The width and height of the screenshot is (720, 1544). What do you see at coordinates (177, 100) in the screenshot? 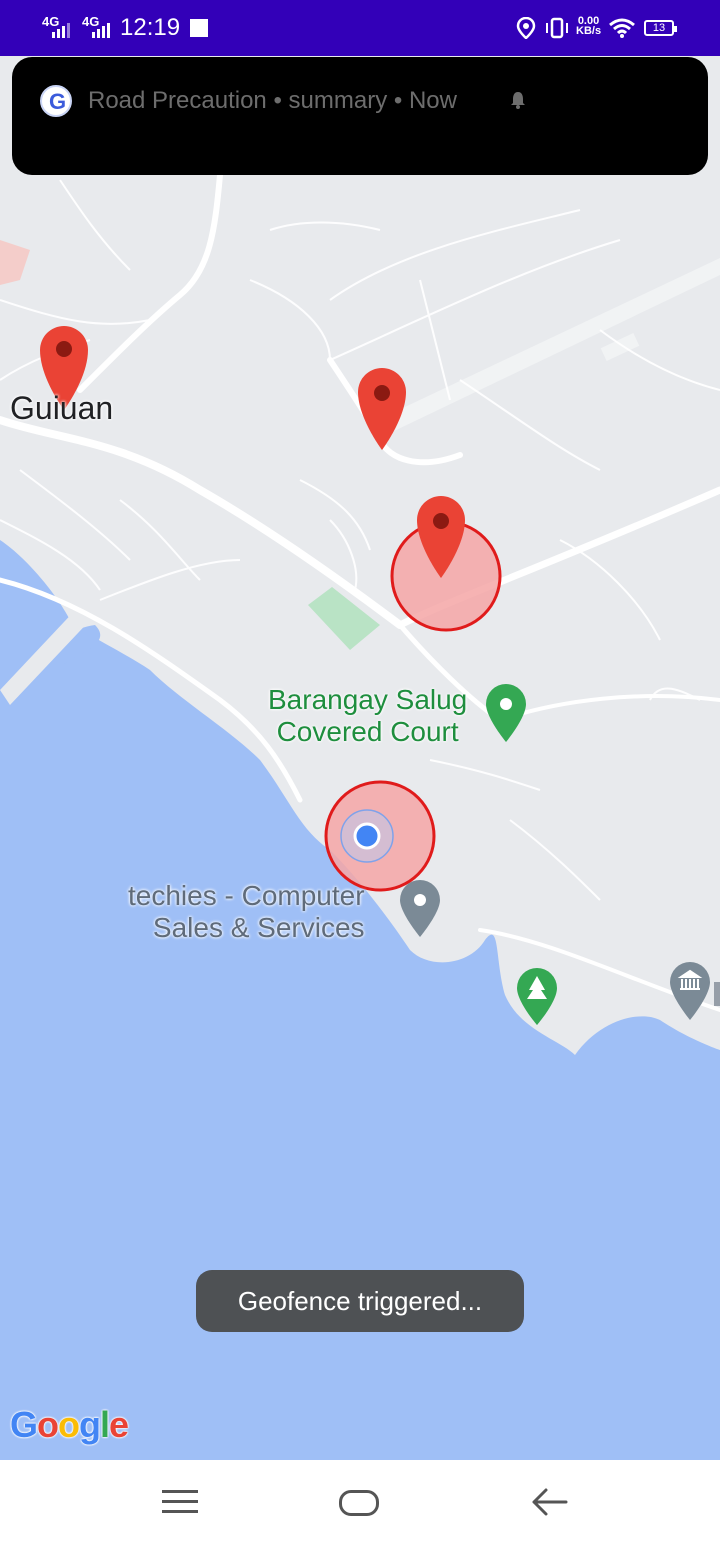
I see `notification-app-name: Road Precaution` at bounding box center [177, 100].